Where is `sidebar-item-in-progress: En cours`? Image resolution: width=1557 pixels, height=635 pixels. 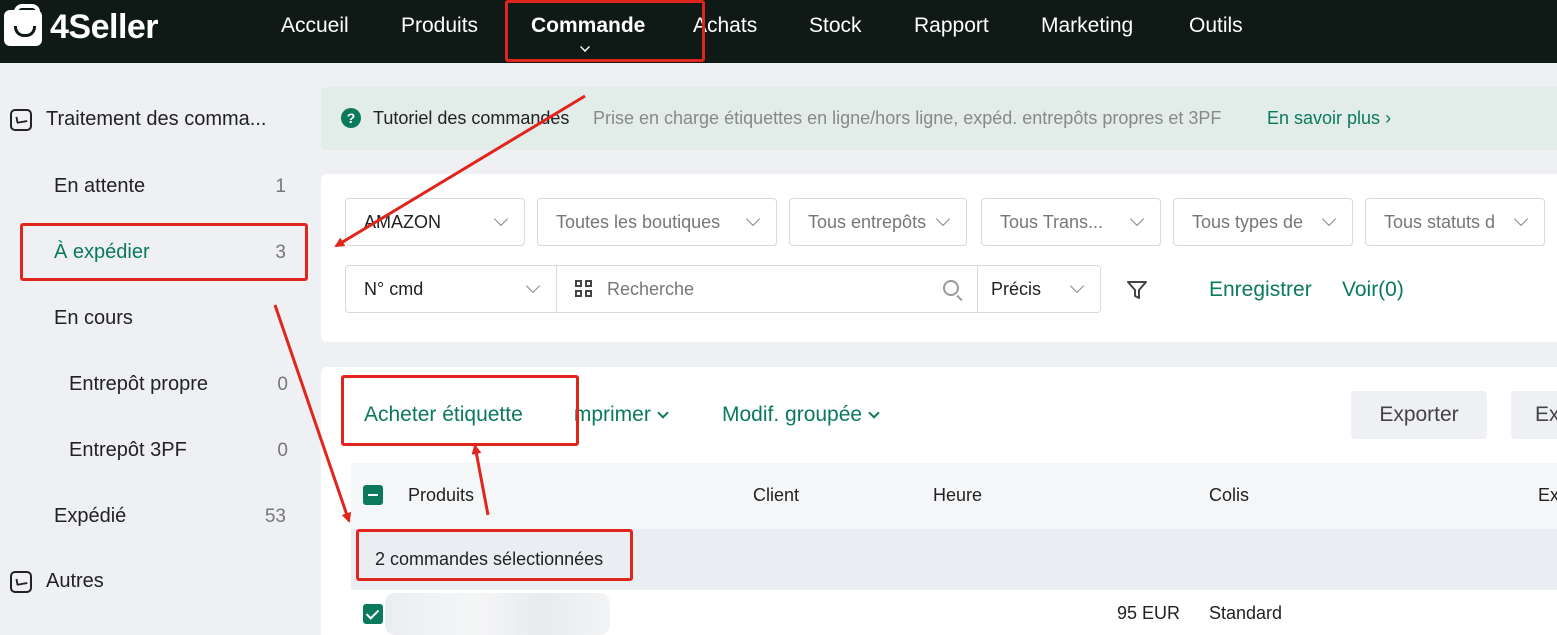 sidebar-item-in-progress: En cours is located at coordinates (93, 318).